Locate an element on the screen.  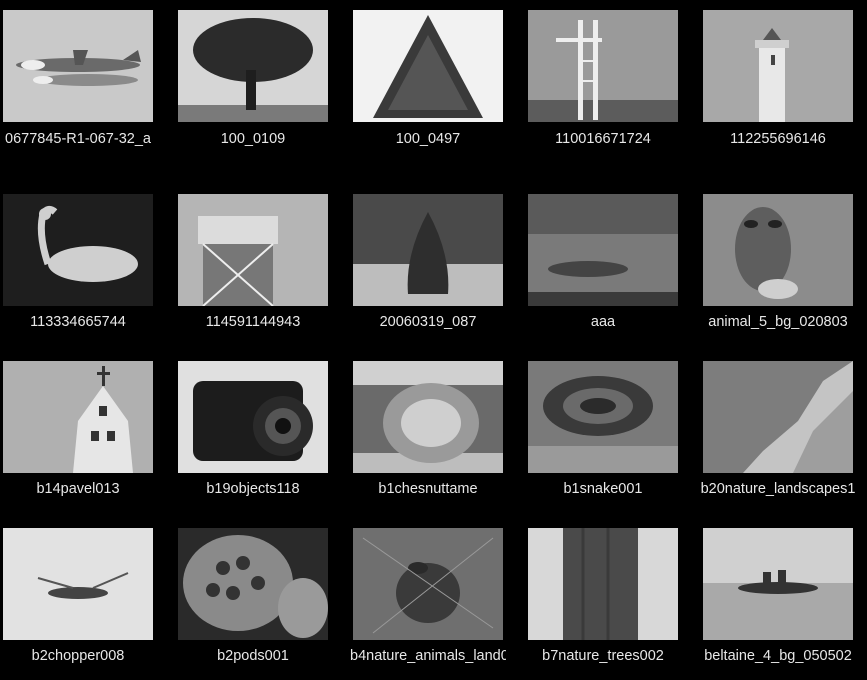
helicopter-thumbnail is located at coordinates (78, 584).